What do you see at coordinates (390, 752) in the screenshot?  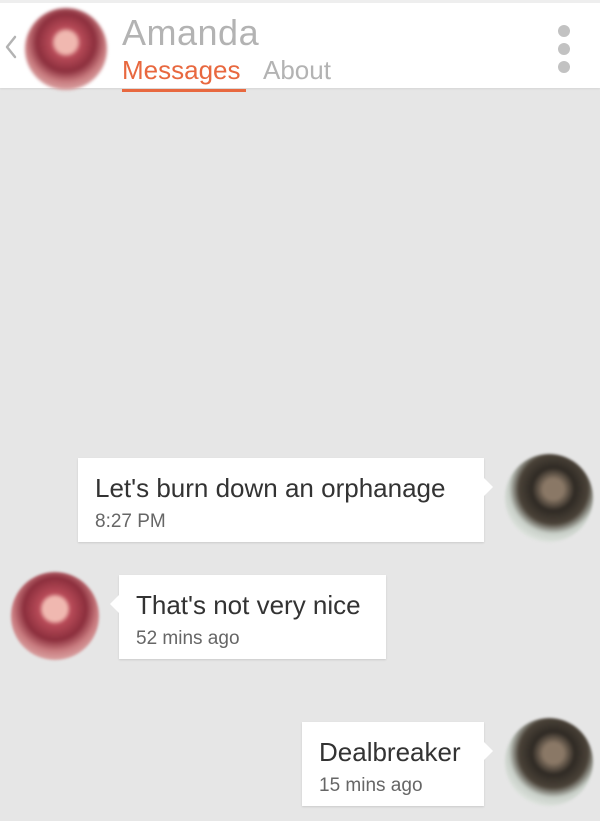 I see `message-text: Dealbreaker` at bounding box center [390, 752].